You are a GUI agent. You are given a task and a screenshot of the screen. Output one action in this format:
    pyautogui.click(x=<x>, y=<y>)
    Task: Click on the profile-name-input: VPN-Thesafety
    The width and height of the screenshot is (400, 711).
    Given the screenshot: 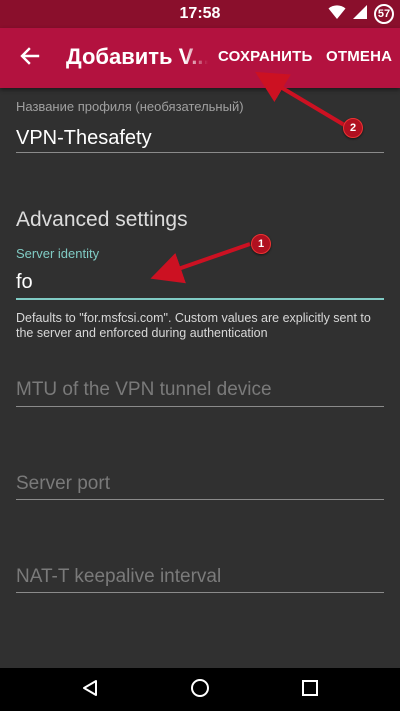 What is the action you would take?
    pyautogui.click(x=84, y=138)
    